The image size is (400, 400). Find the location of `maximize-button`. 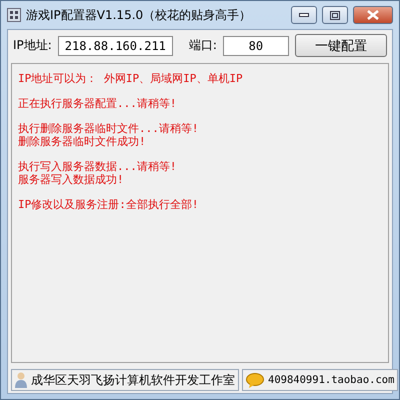

maximize-button is located at coordinates (335, 15).